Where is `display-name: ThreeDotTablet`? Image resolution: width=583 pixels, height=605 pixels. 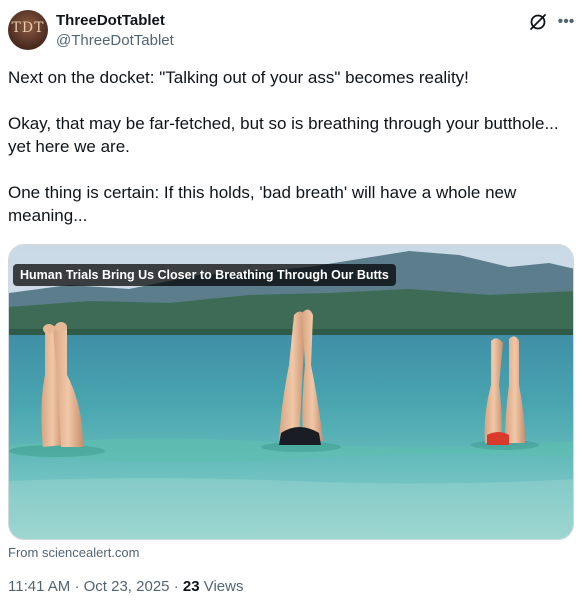 display-name: ThreeDotTablet is located at coordinates (110, 20).